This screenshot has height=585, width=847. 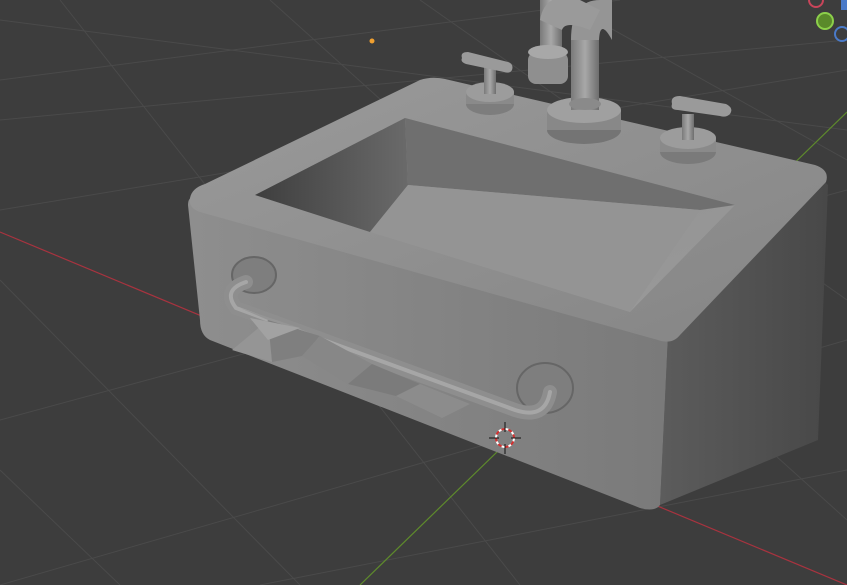 What do you see at coordinates (372, 41) in the screenshot?
I see `object-origin-icon` at bounding box center [372, 41].